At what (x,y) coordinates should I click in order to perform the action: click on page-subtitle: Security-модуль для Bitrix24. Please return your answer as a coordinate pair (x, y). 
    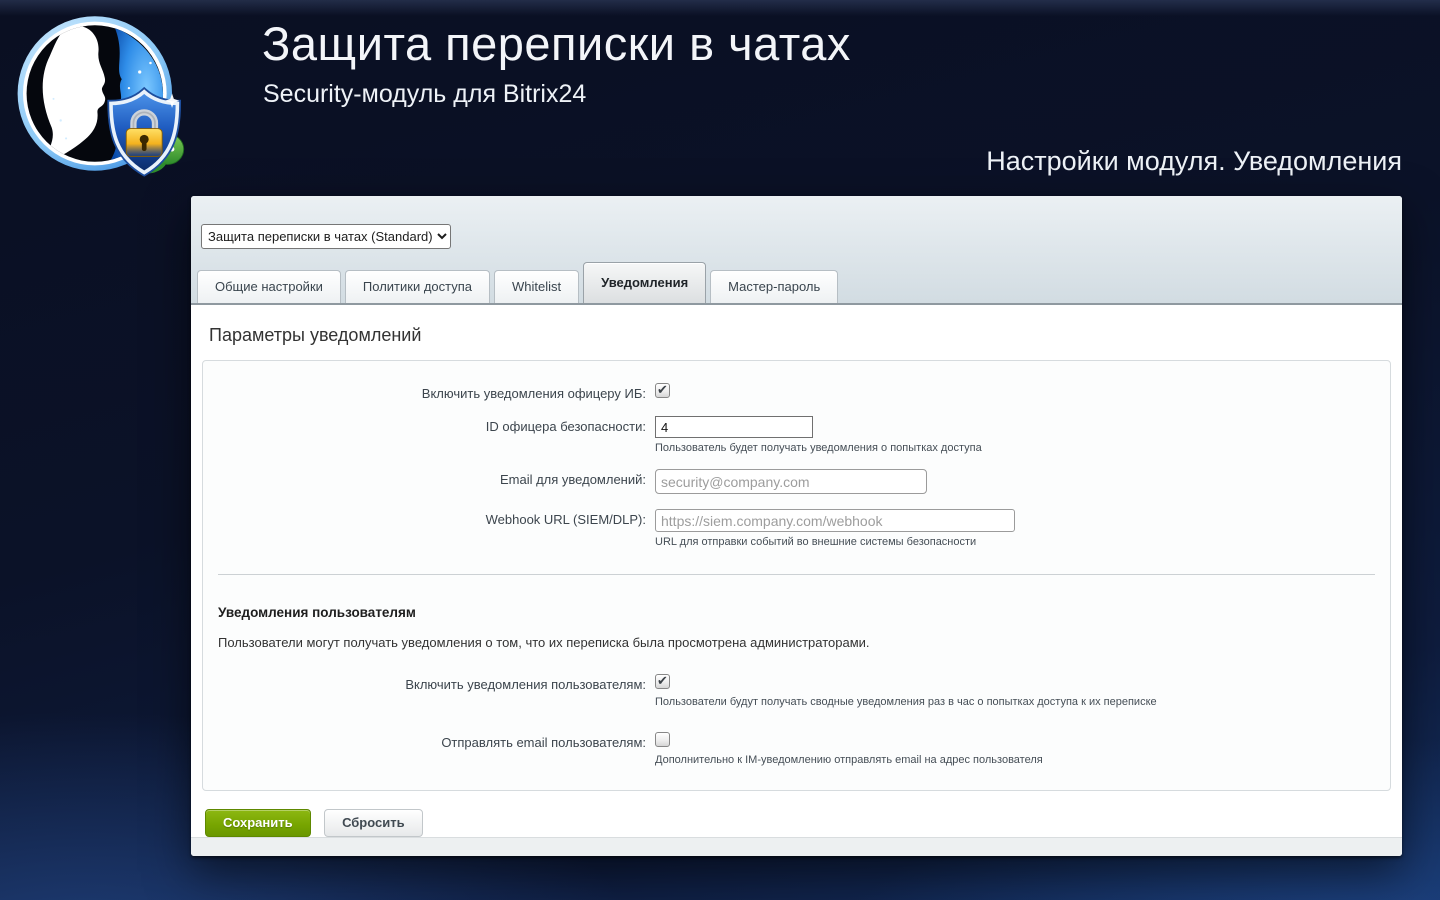
    Looking at the image, I should click on (425, 94).